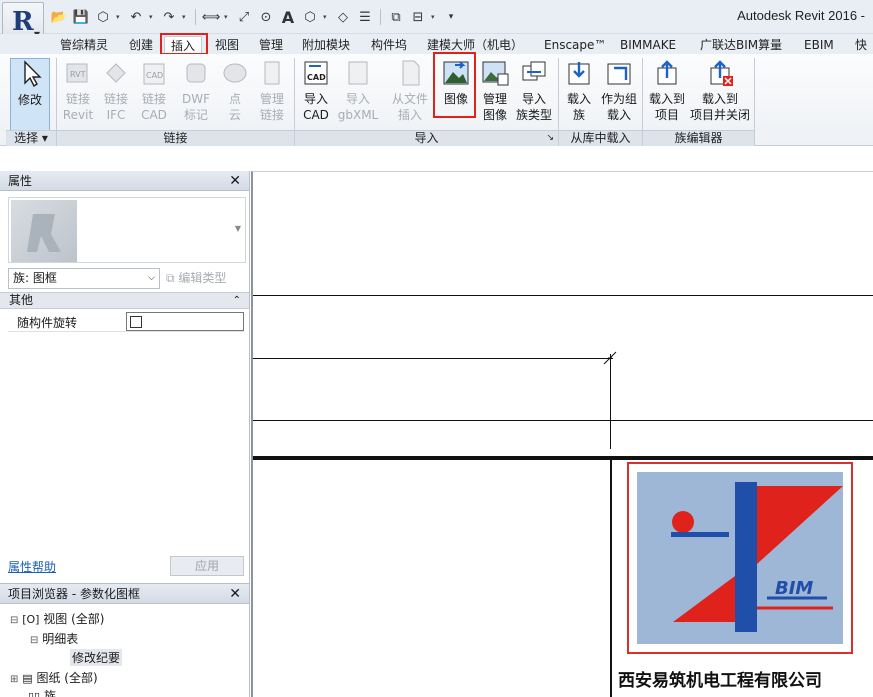 The height and width of the screenshot is (697, 873). I want to click on image-button: 图像, so click(456, 95).